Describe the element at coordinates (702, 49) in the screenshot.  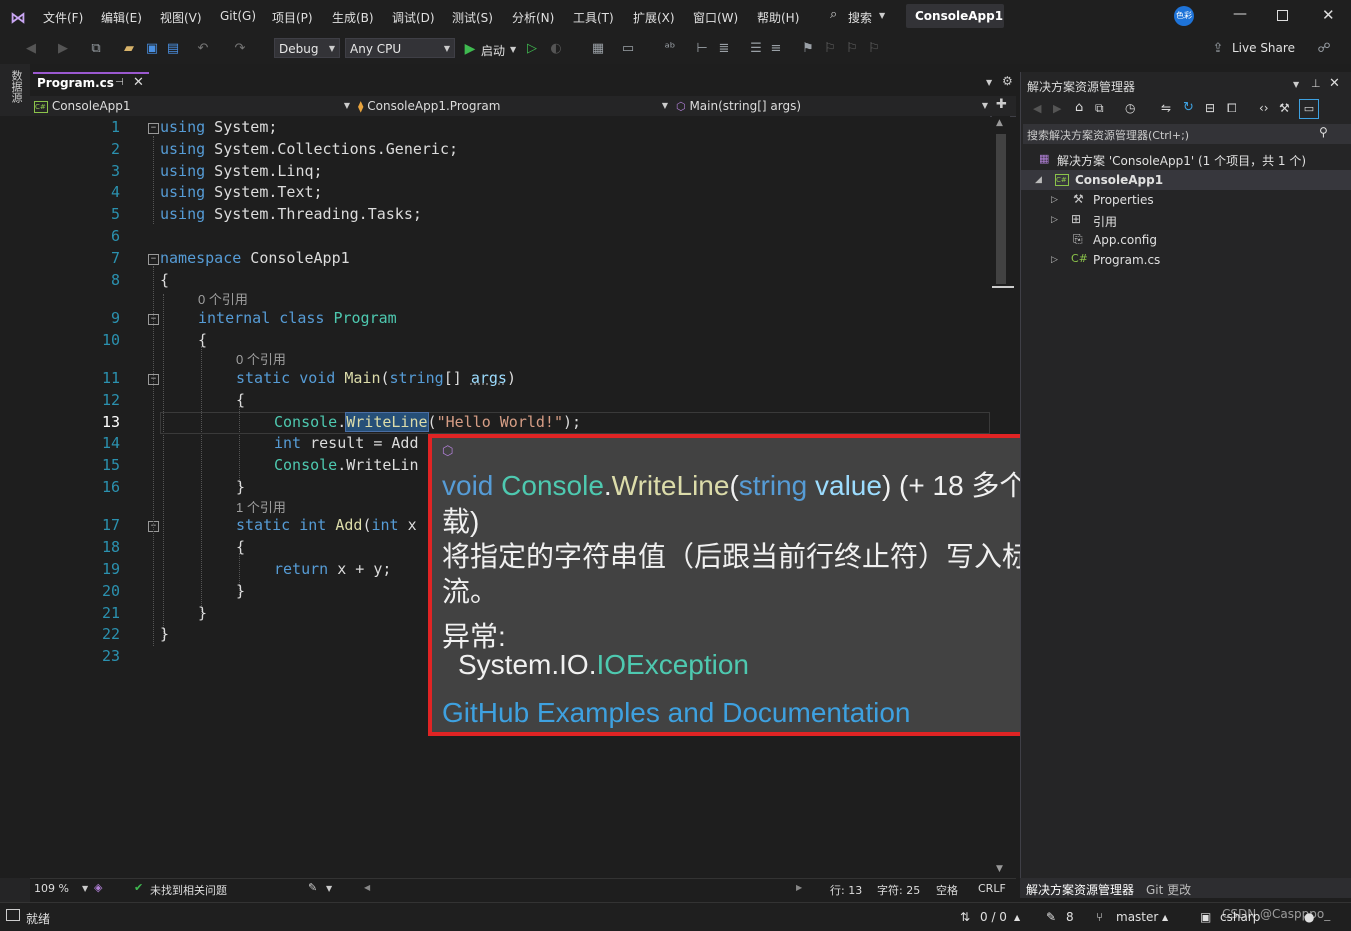
I see `step-icon: ⊢` at that location.